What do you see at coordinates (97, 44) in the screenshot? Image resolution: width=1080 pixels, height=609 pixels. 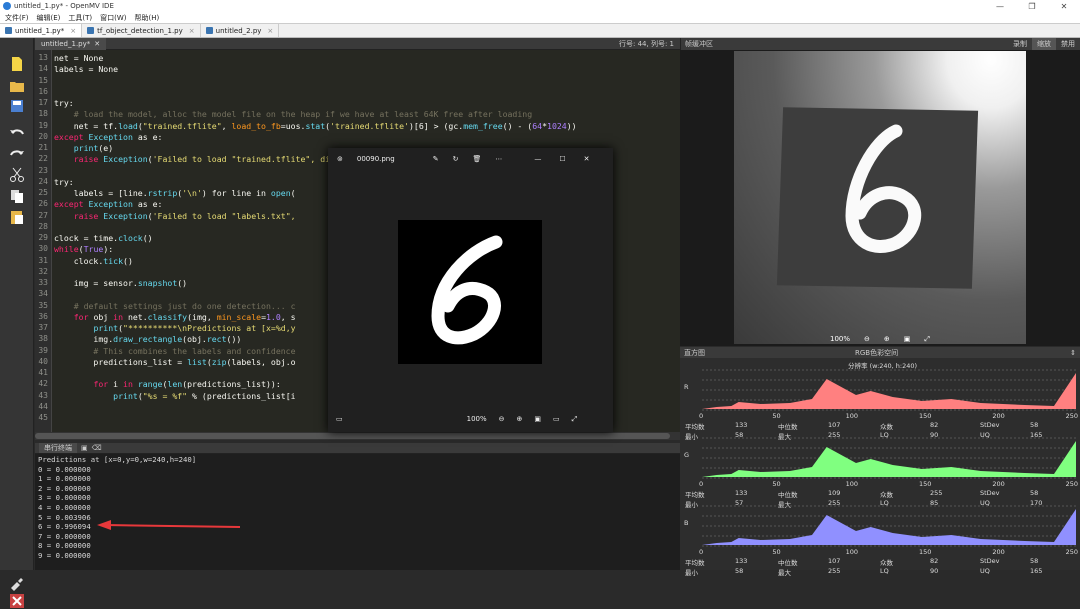 I see `close-icon: ✕` at bounding box center [97, 44].